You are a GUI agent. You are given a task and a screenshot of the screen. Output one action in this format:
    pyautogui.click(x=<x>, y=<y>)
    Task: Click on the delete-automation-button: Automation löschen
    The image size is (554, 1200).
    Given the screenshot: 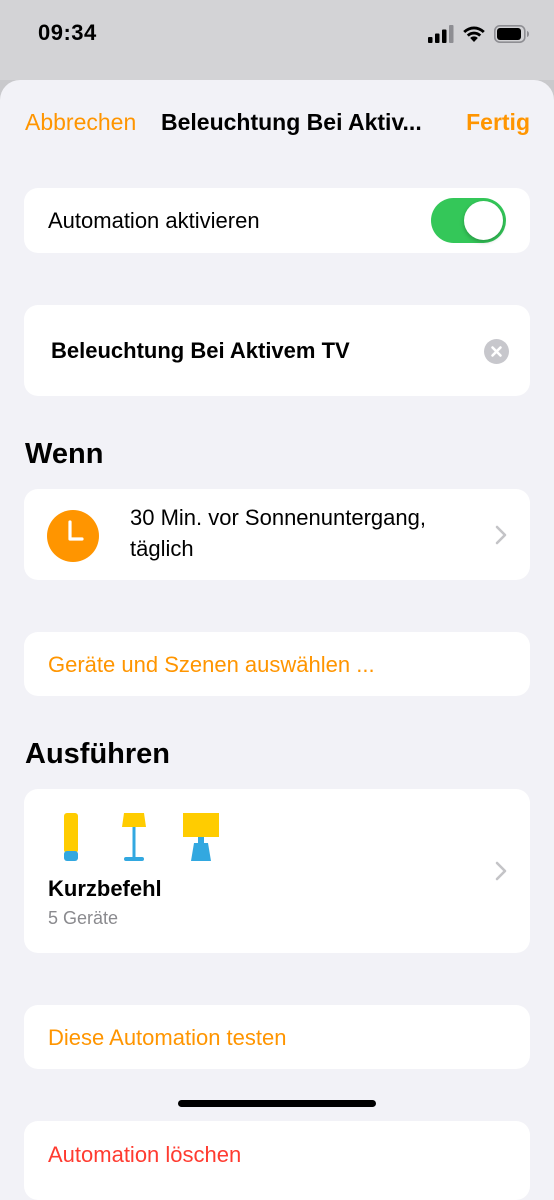 What is the action you would take?
    pyautogui.click(x=144, y=1155)
    